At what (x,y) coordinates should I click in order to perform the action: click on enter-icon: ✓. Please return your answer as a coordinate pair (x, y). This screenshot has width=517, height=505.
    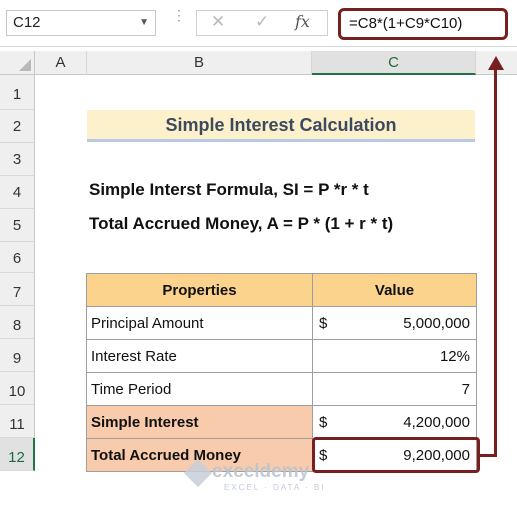
    Looking at the image, I should click on (262, 22).